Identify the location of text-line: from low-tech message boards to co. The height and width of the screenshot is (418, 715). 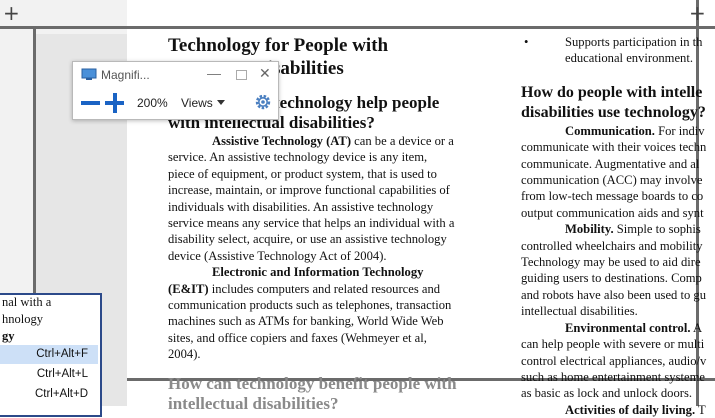
(612, 196).